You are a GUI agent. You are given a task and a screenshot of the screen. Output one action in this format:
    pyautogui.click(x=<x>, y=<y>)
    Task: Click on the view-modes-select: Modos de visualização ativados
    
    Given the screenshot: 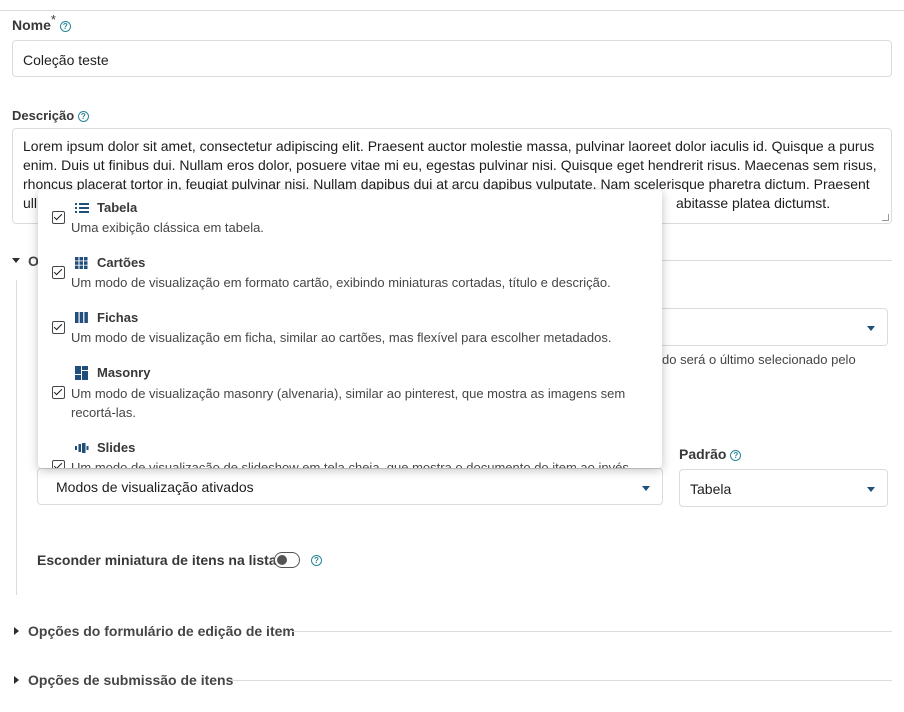 What is the action you would take?
    pyautogui.click(x=350, y=486)
    